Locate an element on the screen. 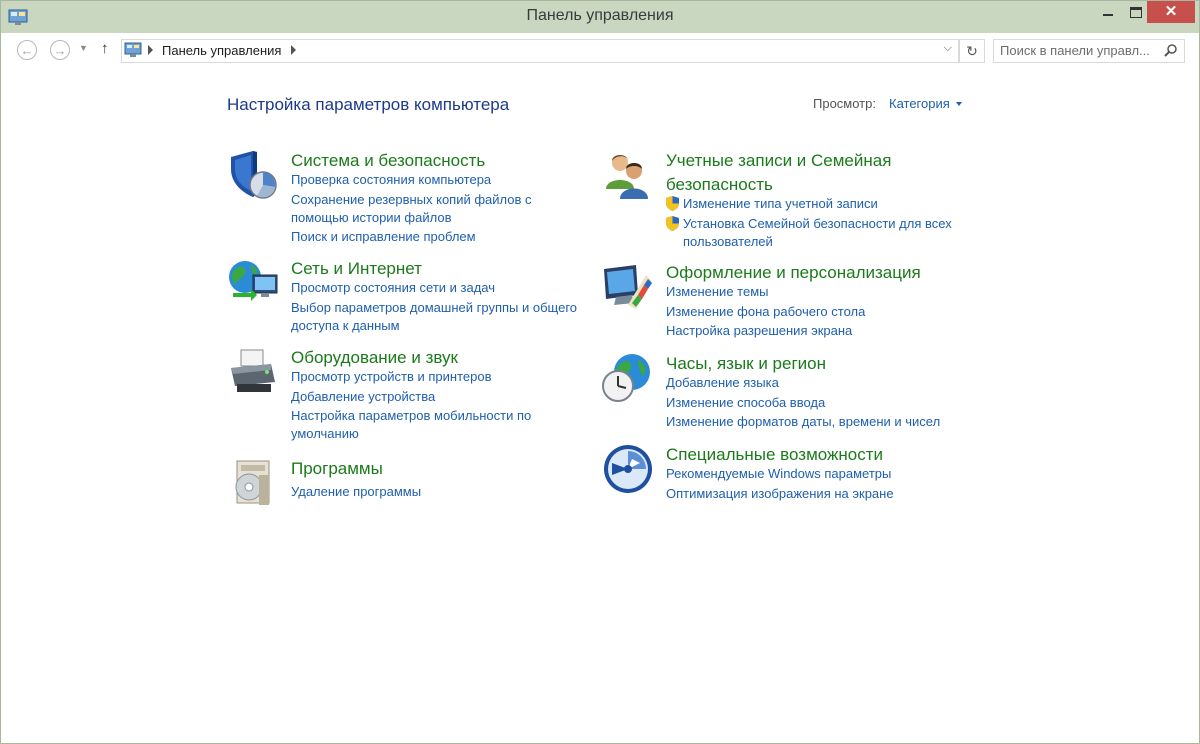 The height and width of the screenshot is (744, 1200). category-link: Просмотр устройств и принтеров is located at coordinates (441, 377).